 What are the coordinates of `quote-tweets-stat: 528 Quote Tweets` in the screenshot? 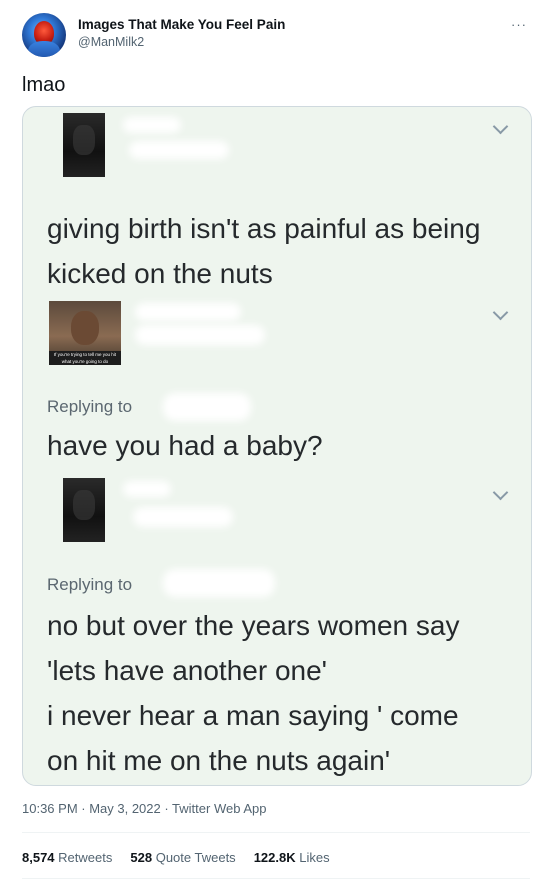 It's located at (182, 857).